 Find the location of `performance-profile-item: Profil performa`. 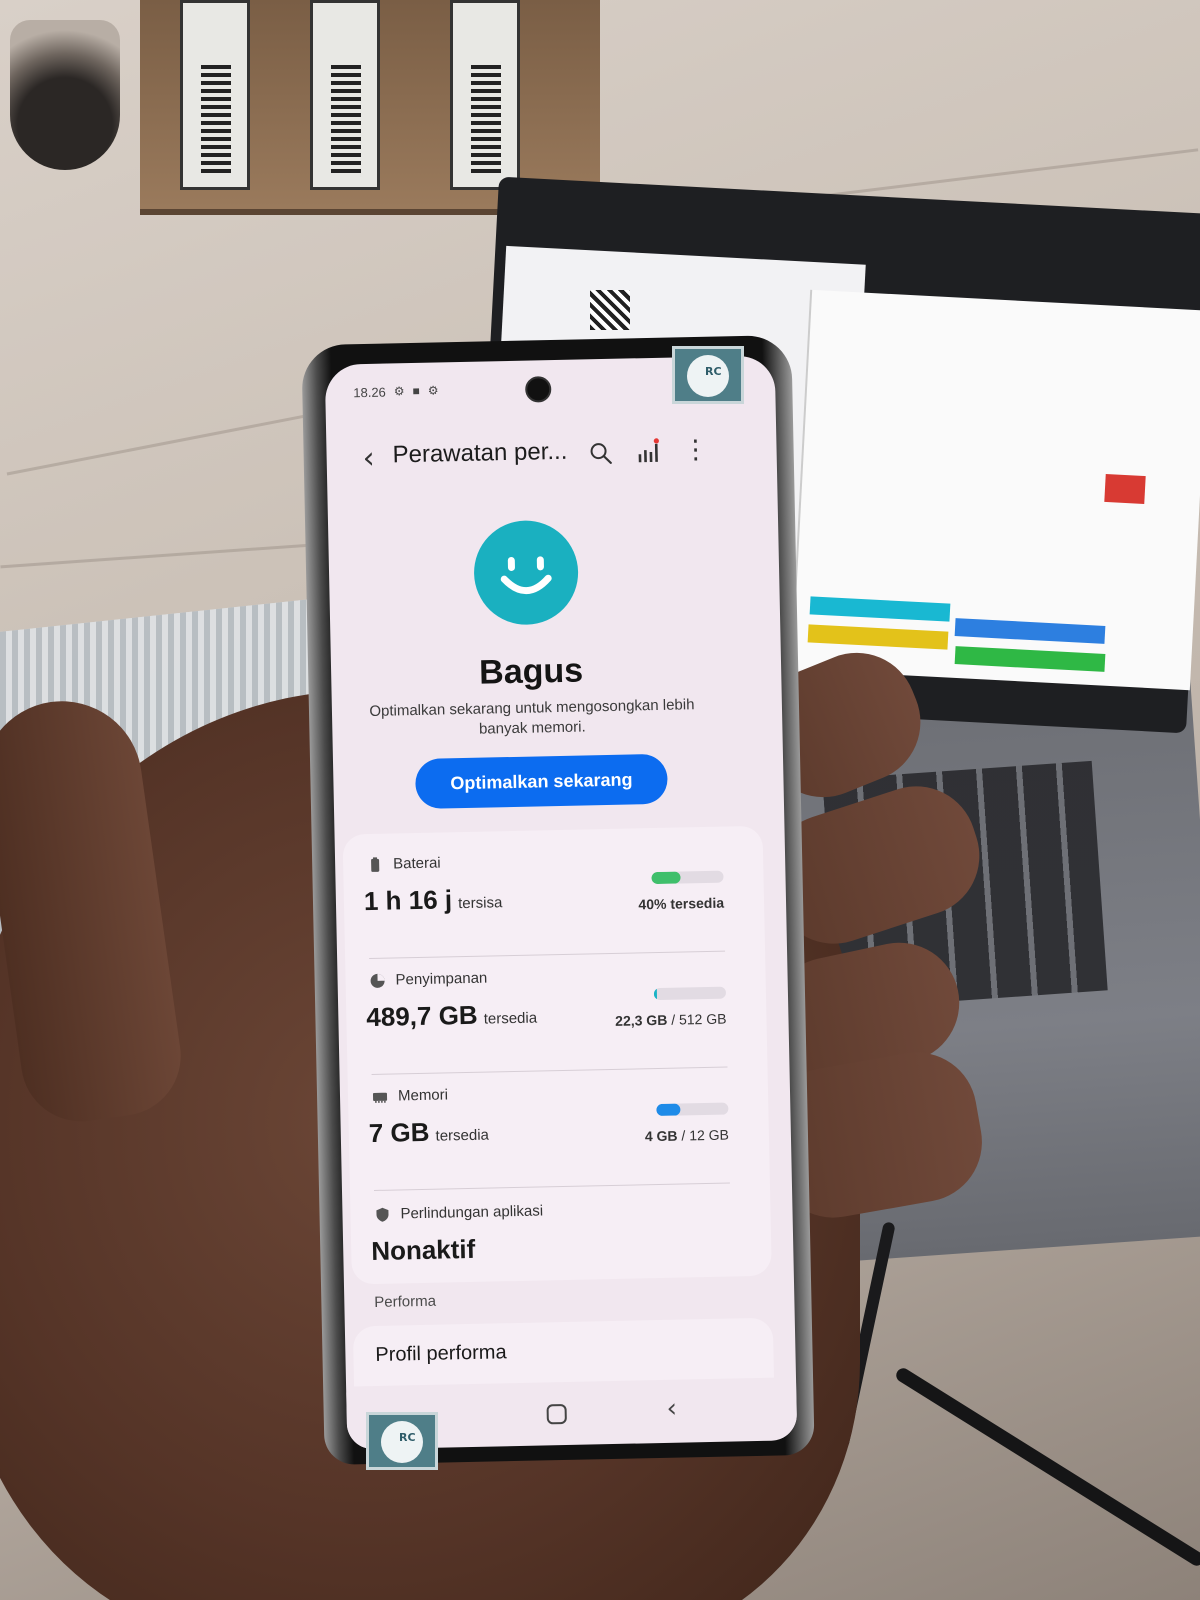

performance-profile-item: Profil performa is located at coordinates (563, 1352).